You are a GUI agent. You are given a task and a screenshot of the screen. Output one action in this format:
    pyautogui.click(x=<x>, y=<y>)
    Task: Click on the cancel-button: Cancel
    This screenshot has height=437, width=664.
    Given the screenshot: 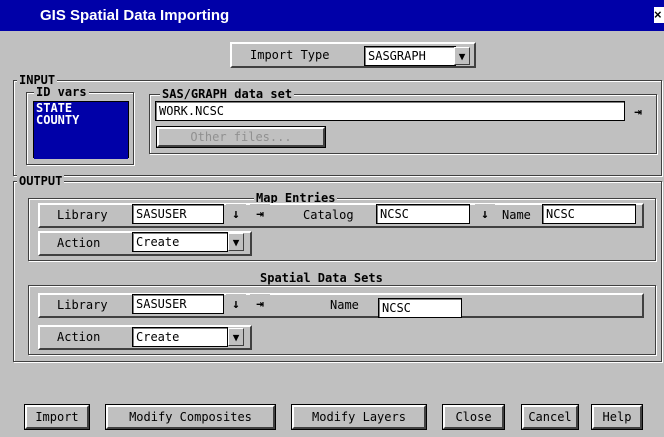 What is the action you would take?
    pyautogui.click(x=550, y=417)
    